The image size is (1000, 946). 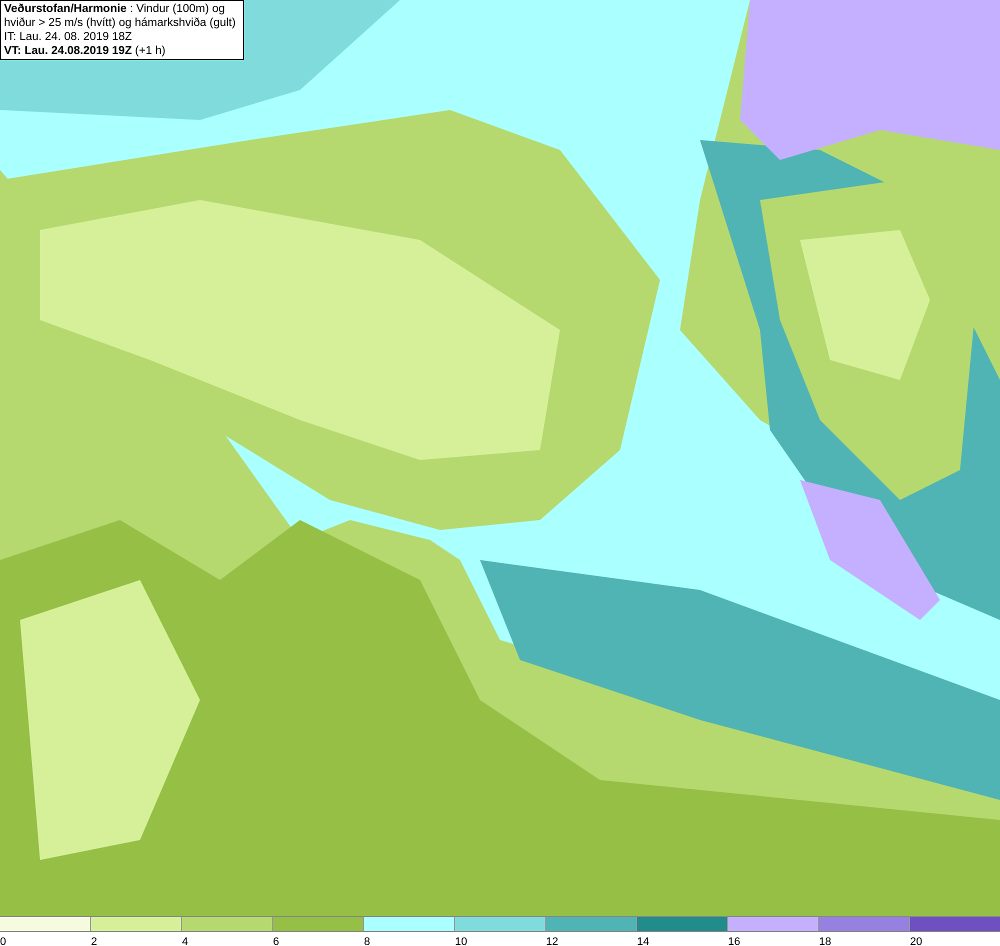 I want to click on scale-label: 0, so click(x=3, y=940).